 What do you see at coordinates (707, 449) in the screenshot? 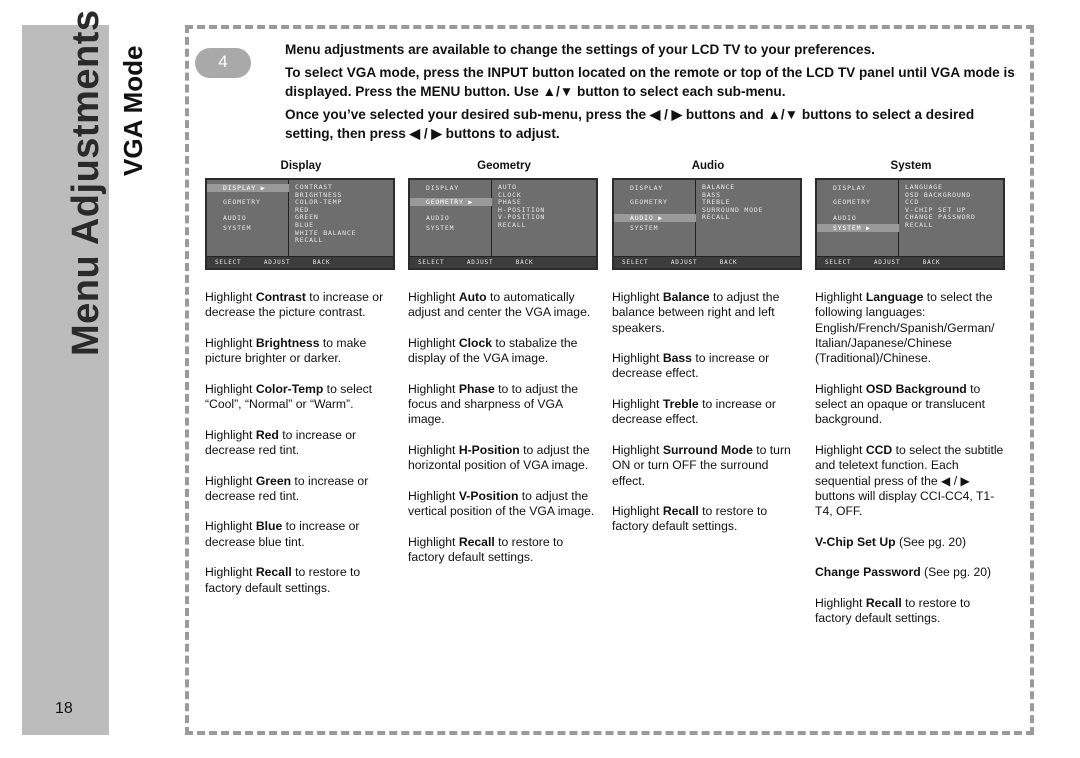
I see `setting-name: Surround Mode` at bounding box center [707, 449].